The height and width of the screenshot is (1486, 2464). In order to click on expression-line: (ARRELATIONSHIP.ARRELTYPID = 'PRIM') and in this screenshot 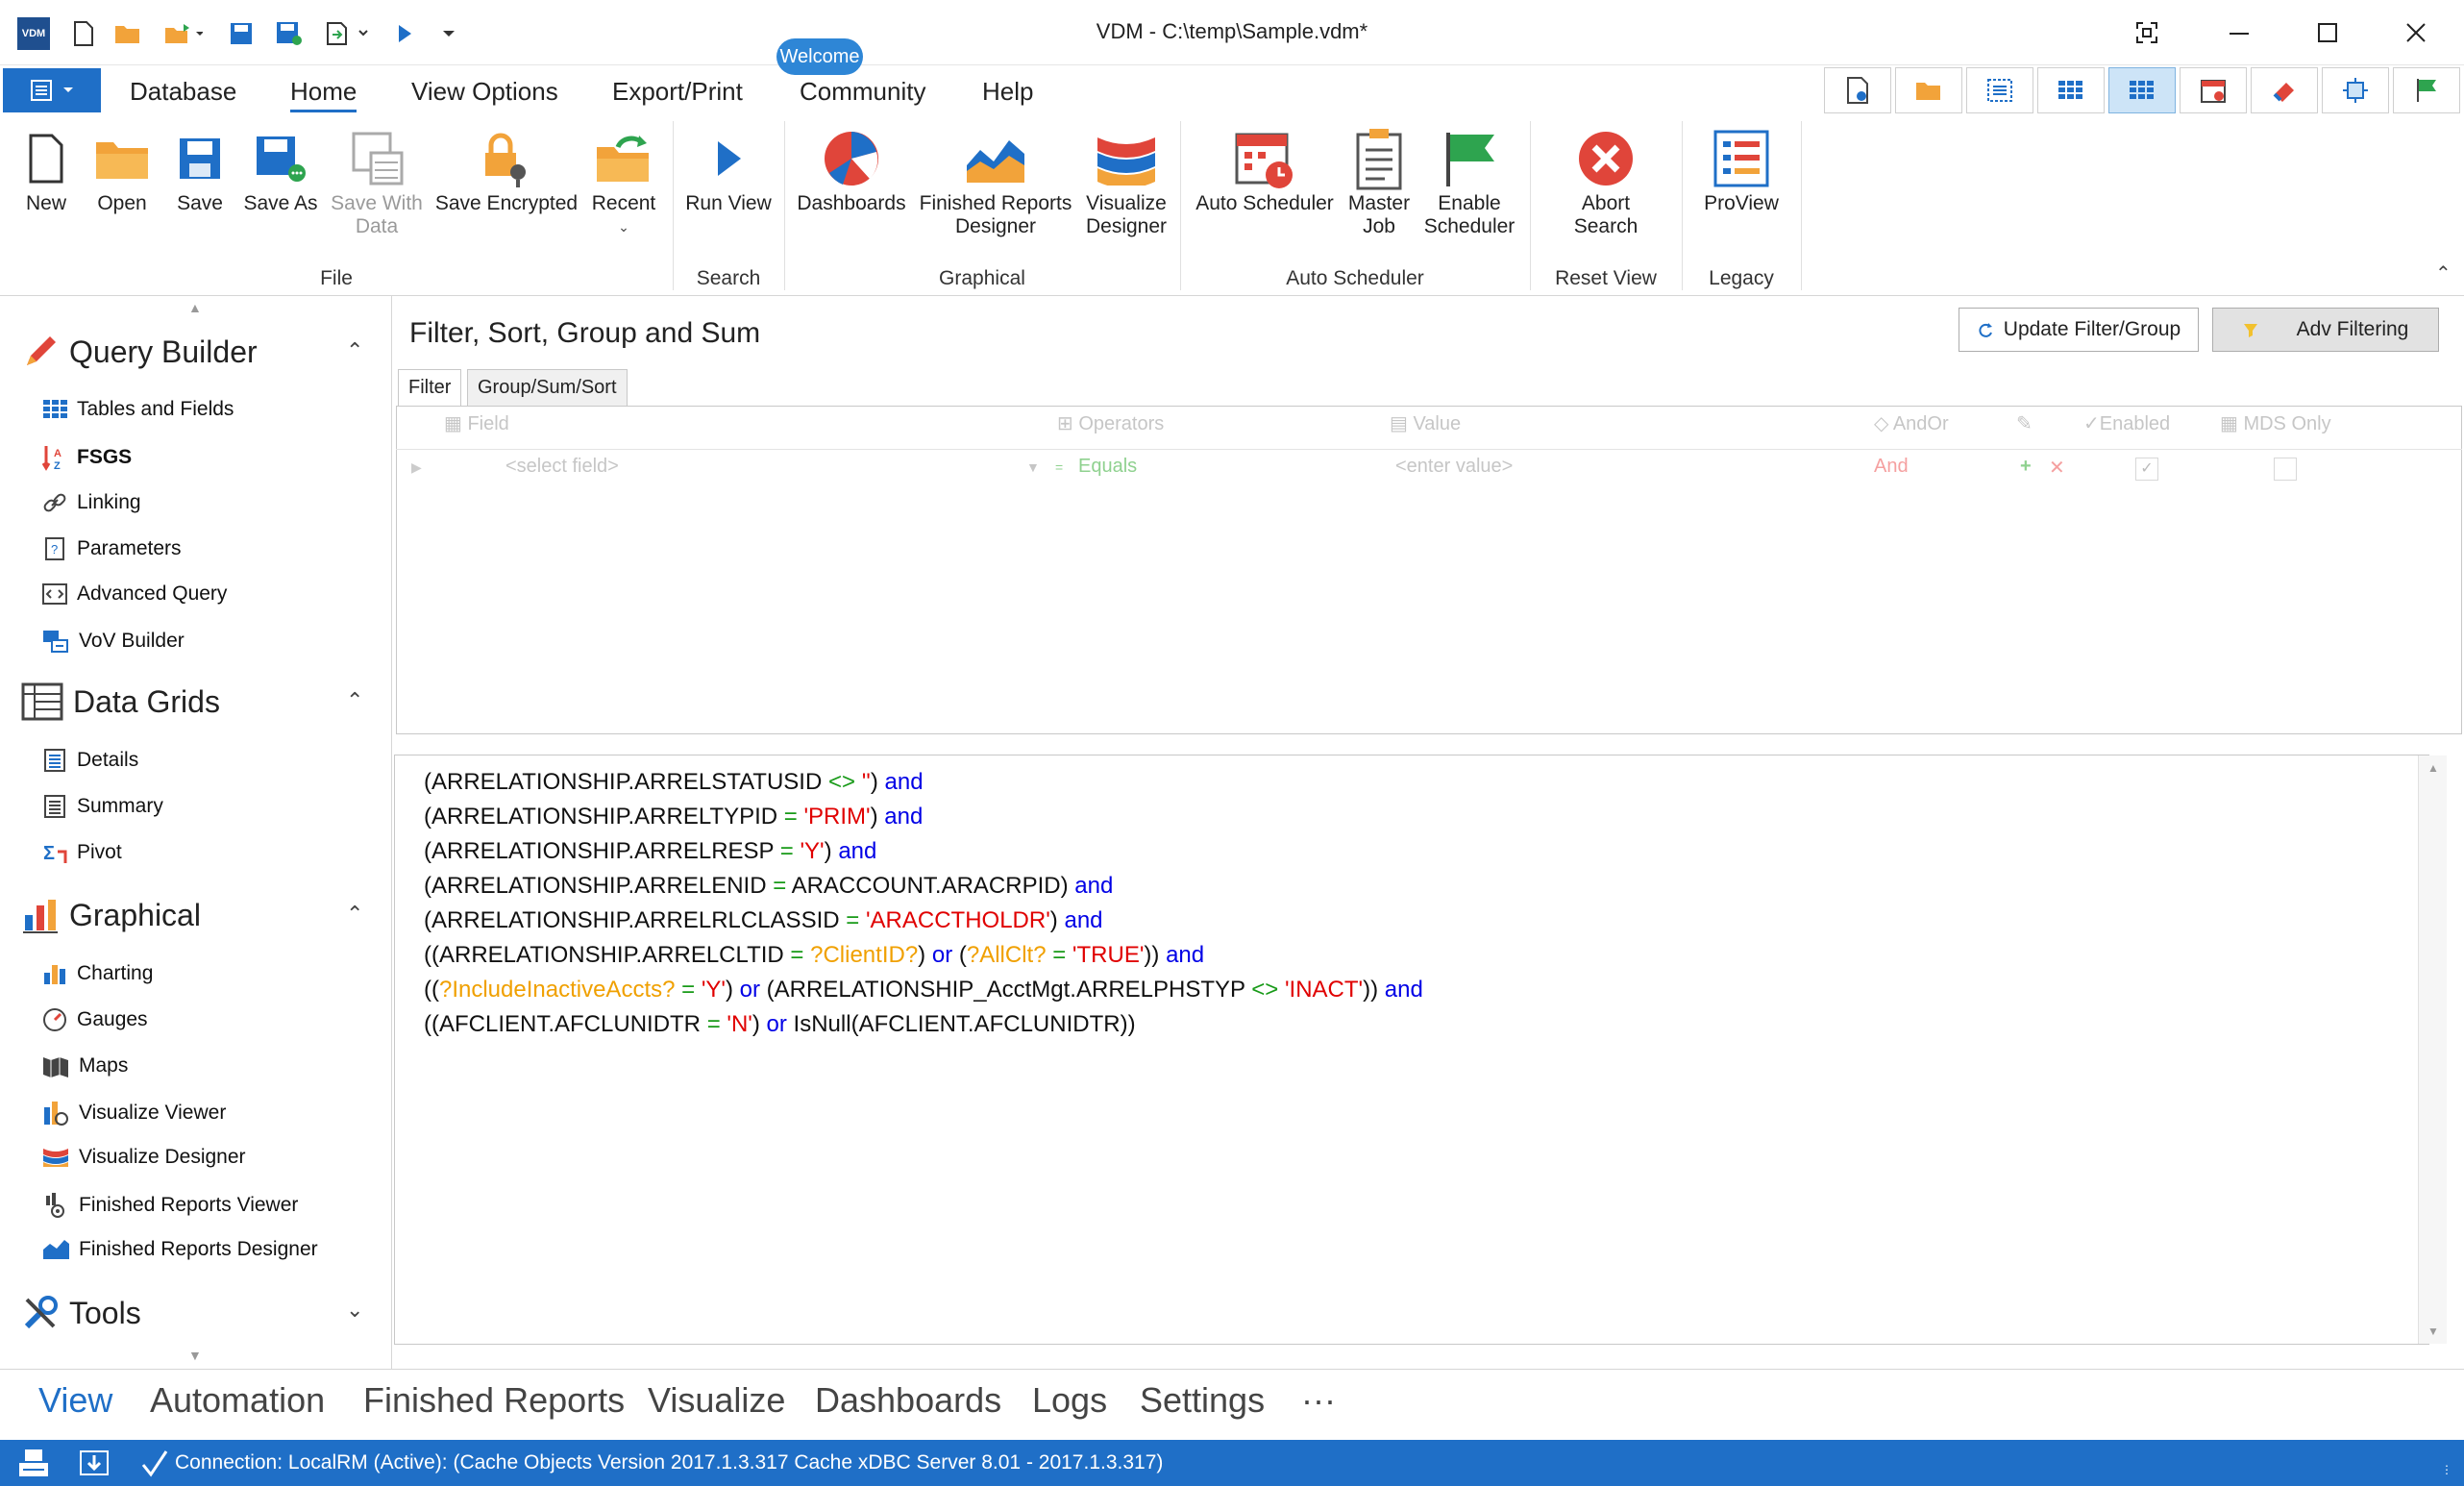, I will do `click(1412, 817)`.